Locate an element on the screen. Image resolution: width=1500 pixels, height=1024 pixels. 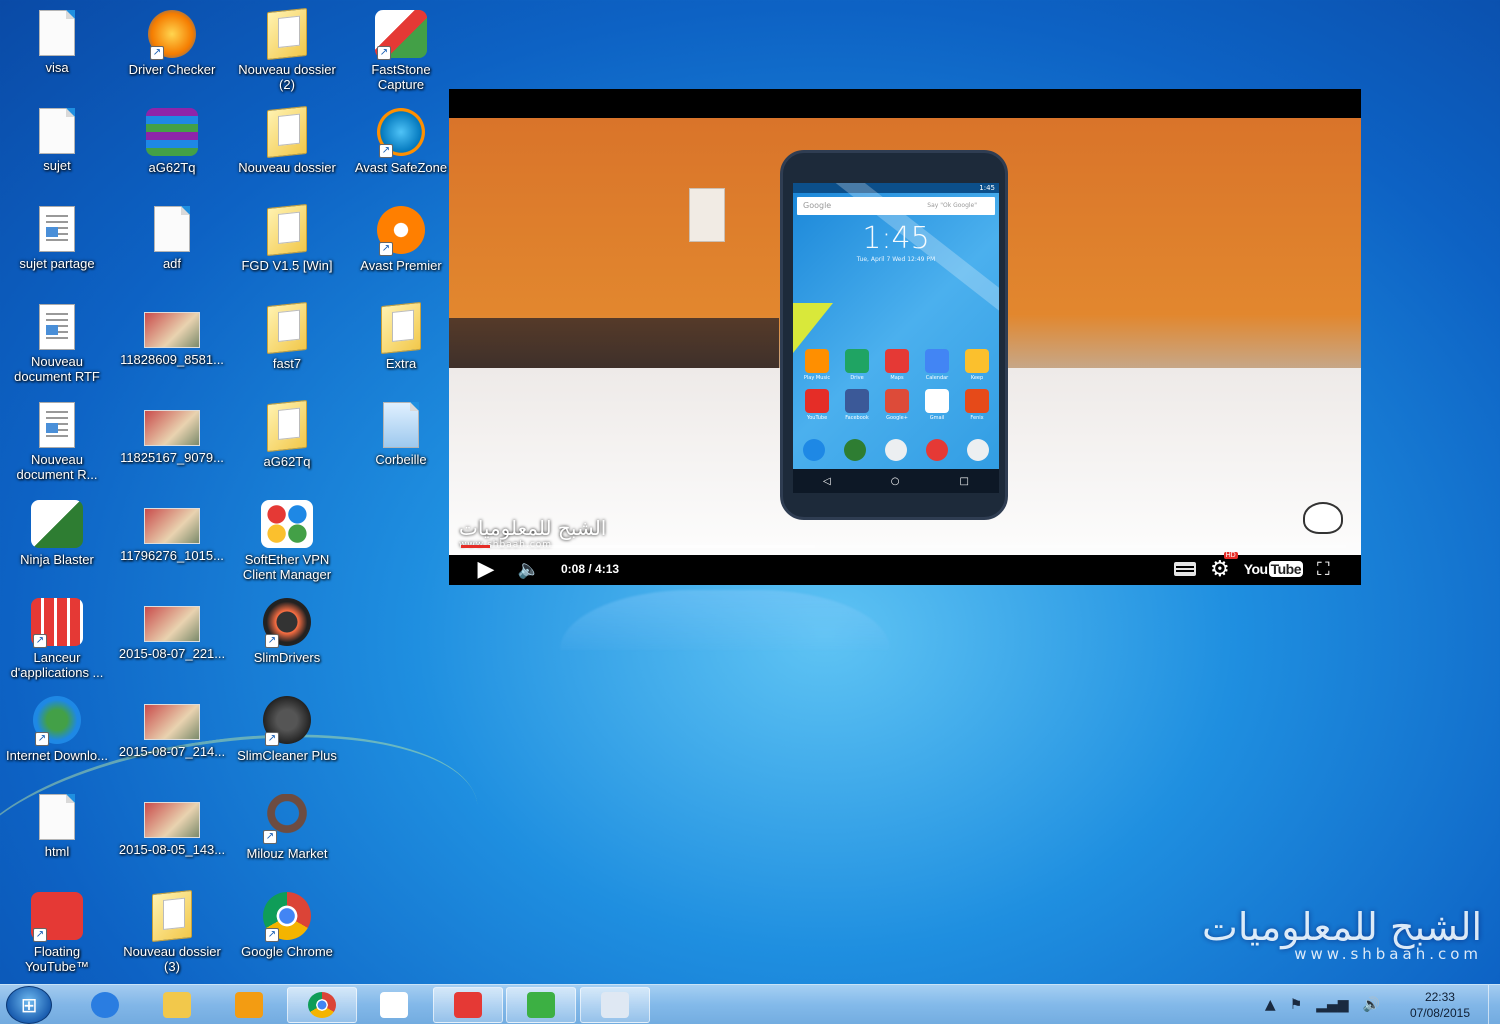
driver-checker-icon: ↗ is located at coordinates (172, 35).